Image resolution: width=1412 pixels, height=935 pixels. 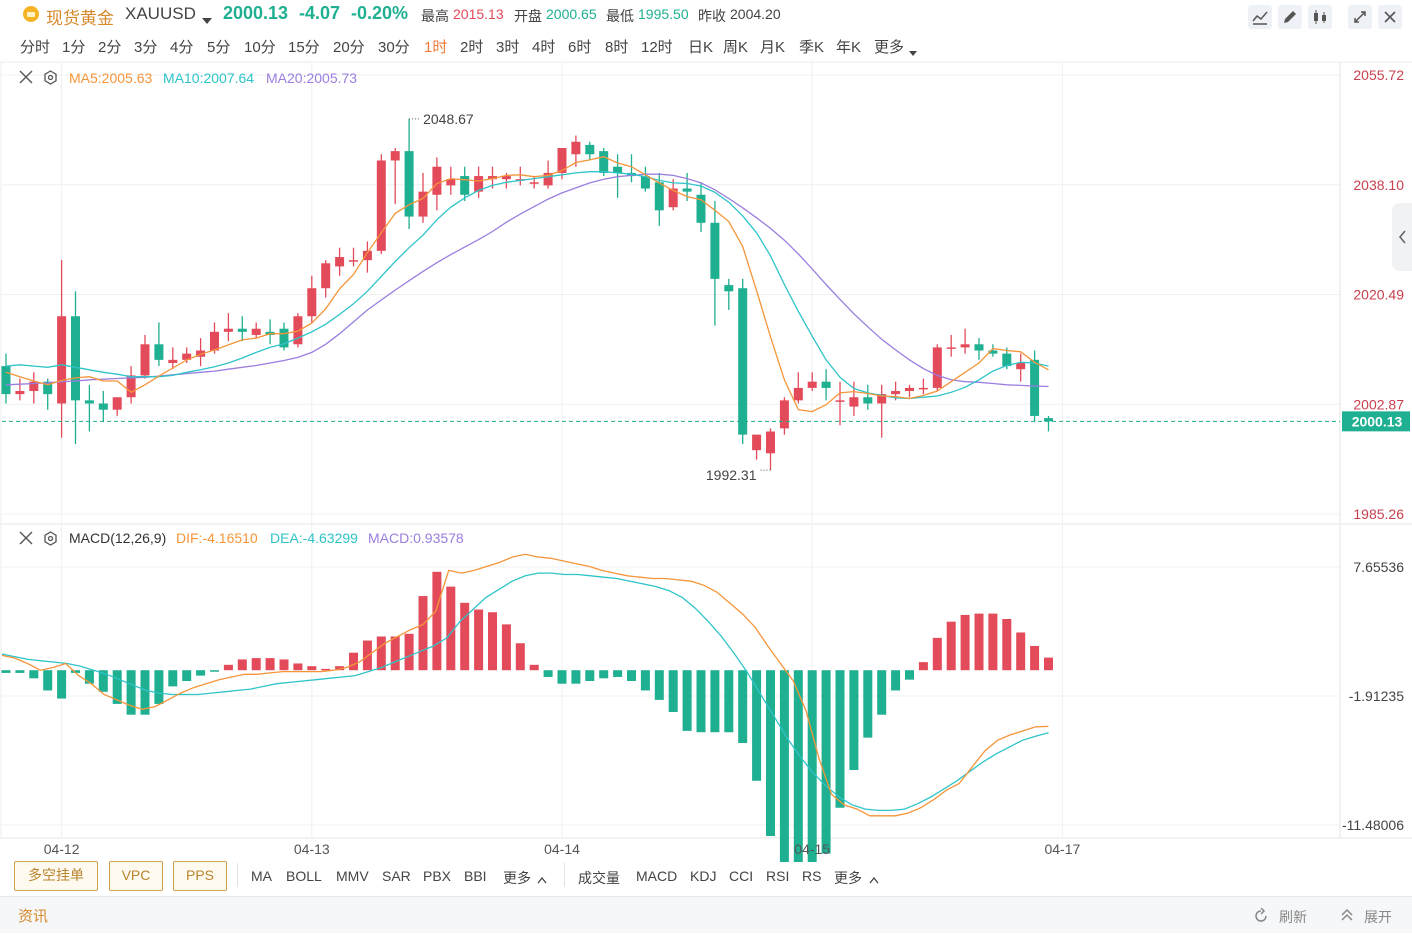 What do you see at coordinates (517, 878) in the screenshot?
I see `main-indicator-6: 更多` at bounding box center [517, 878].